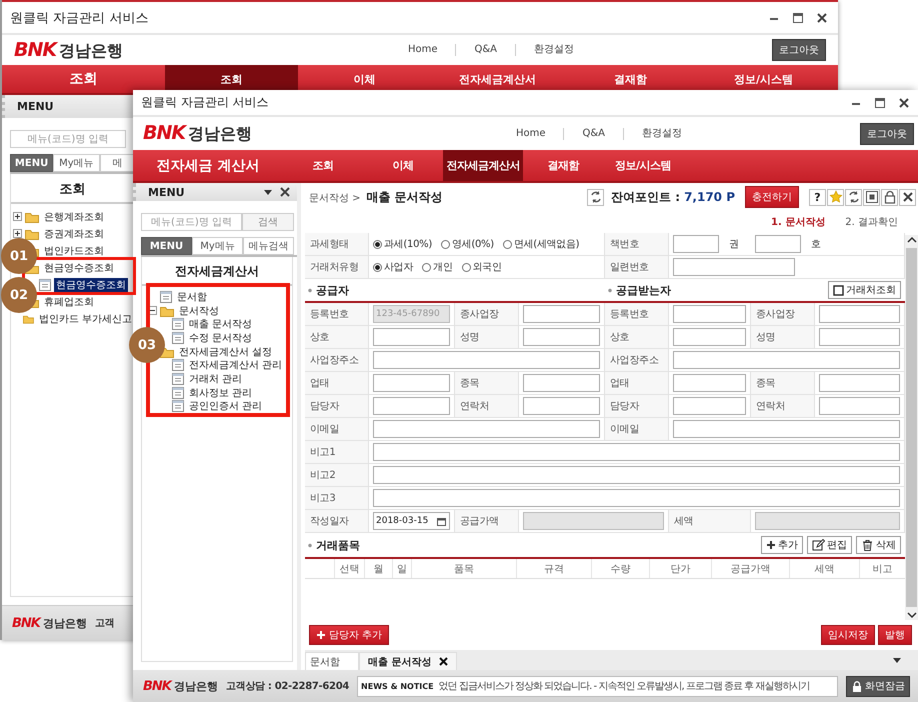 The image size is (918, 702). What do you see at coordinates (411, 521) in the screenshot?
I see `date-field: 2018-03-15` at bounding box center [411, 521].